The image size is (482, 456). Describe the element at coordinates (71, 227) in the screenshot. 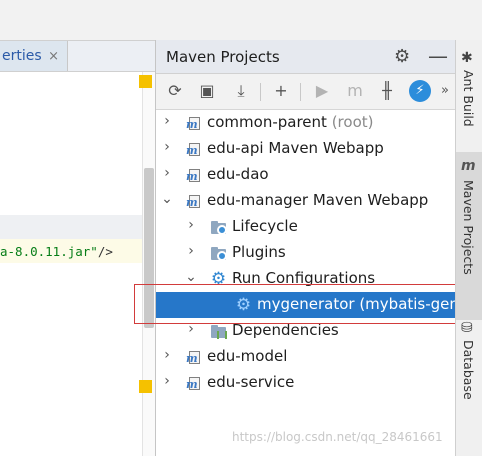

I see `editor-line-highlight` at that location.